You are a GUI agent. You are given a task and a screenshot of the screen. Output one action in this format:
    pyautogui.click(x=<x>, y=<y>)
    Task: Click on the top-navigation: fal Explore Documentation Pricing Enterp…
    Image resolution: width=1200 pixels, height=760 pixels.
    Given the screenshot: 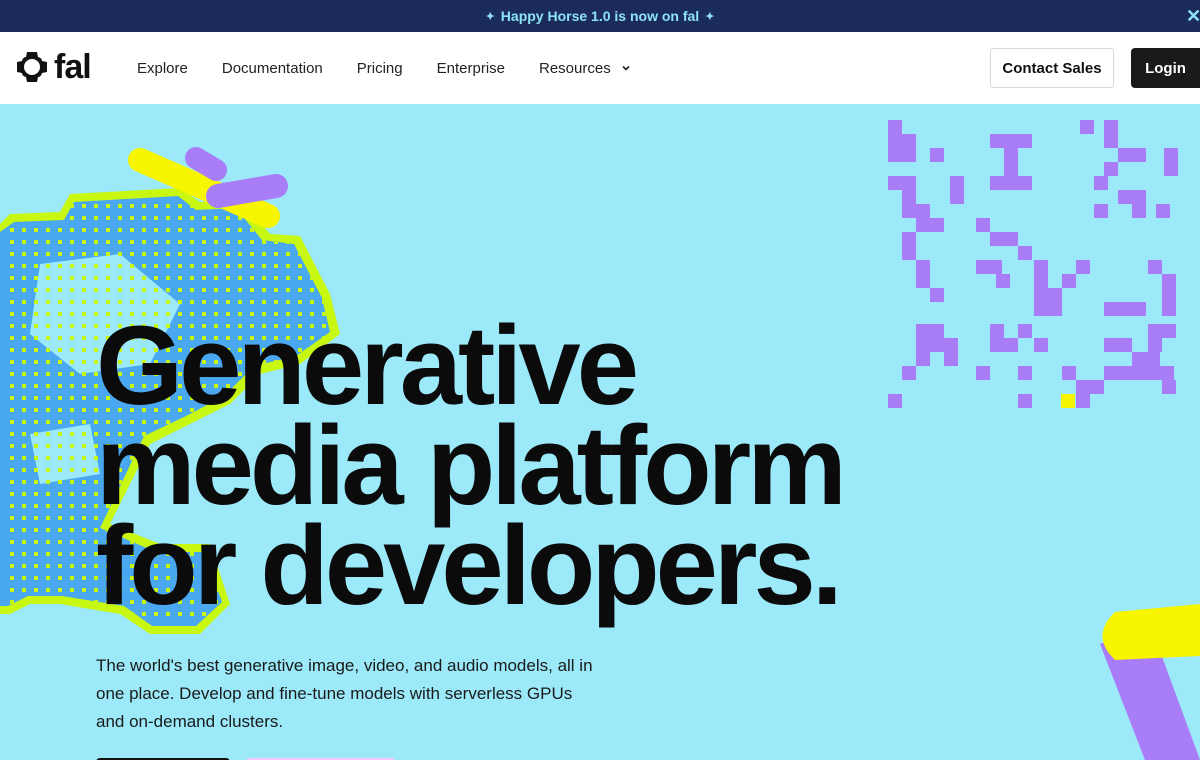 What is the action you would take?
    pyautogui.click(x=600, y=68)
    